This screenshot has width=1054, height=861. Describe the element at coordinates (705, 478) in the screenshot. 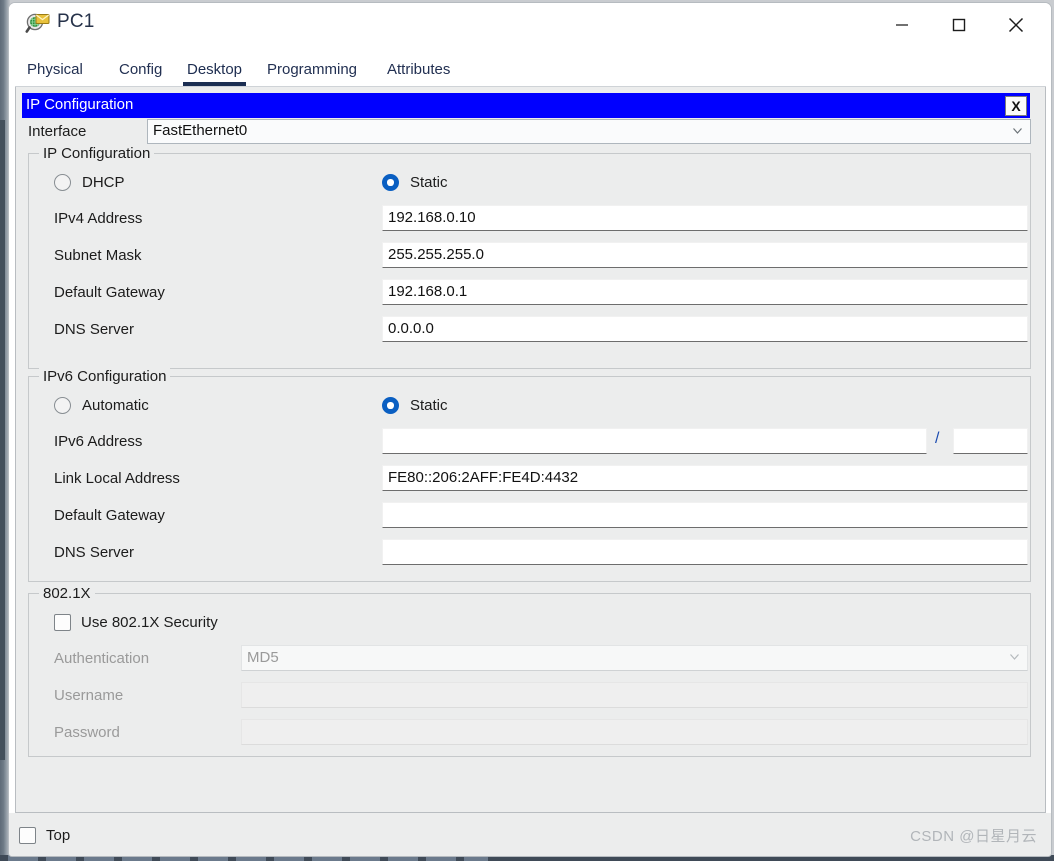

I see `link-local-address-input: FE80::206:2AFF:FE4D:4432` at that location.